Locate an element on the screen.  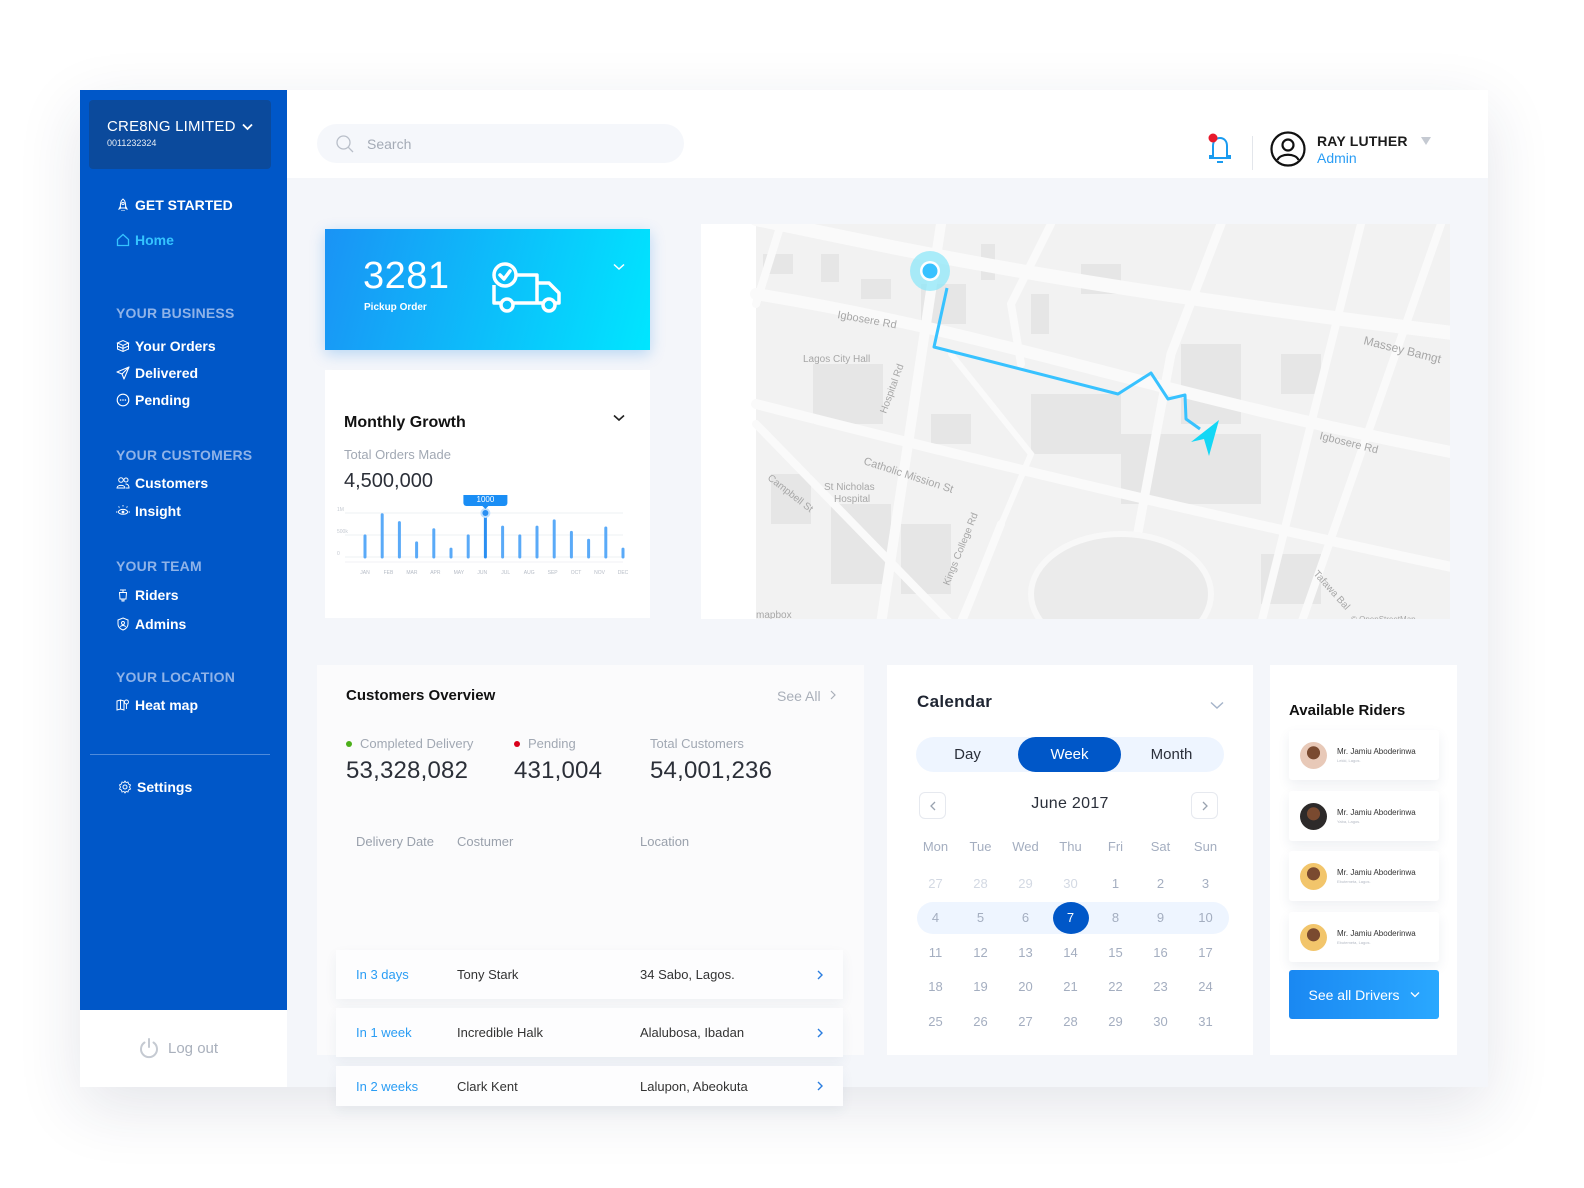
see-all-link: See All is located at coordinates (807, 696).